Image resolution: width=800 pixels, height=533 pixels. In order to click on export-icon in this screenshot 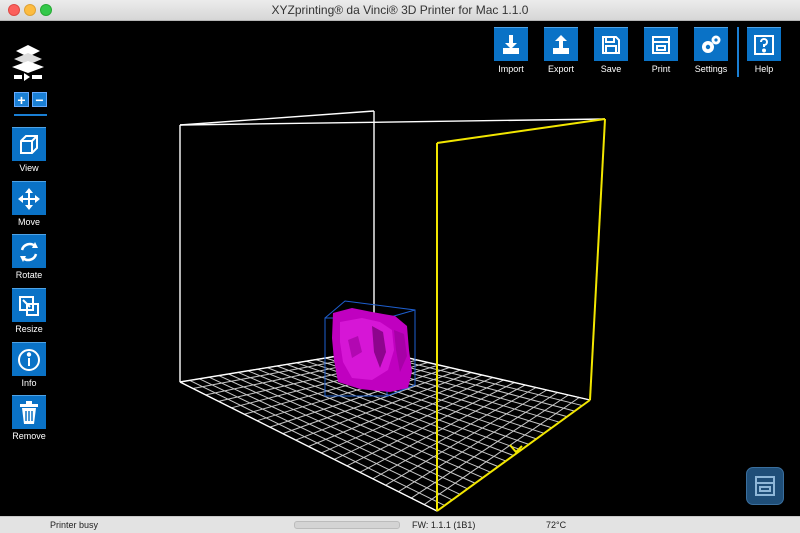, I will do `click(561, 44)`.